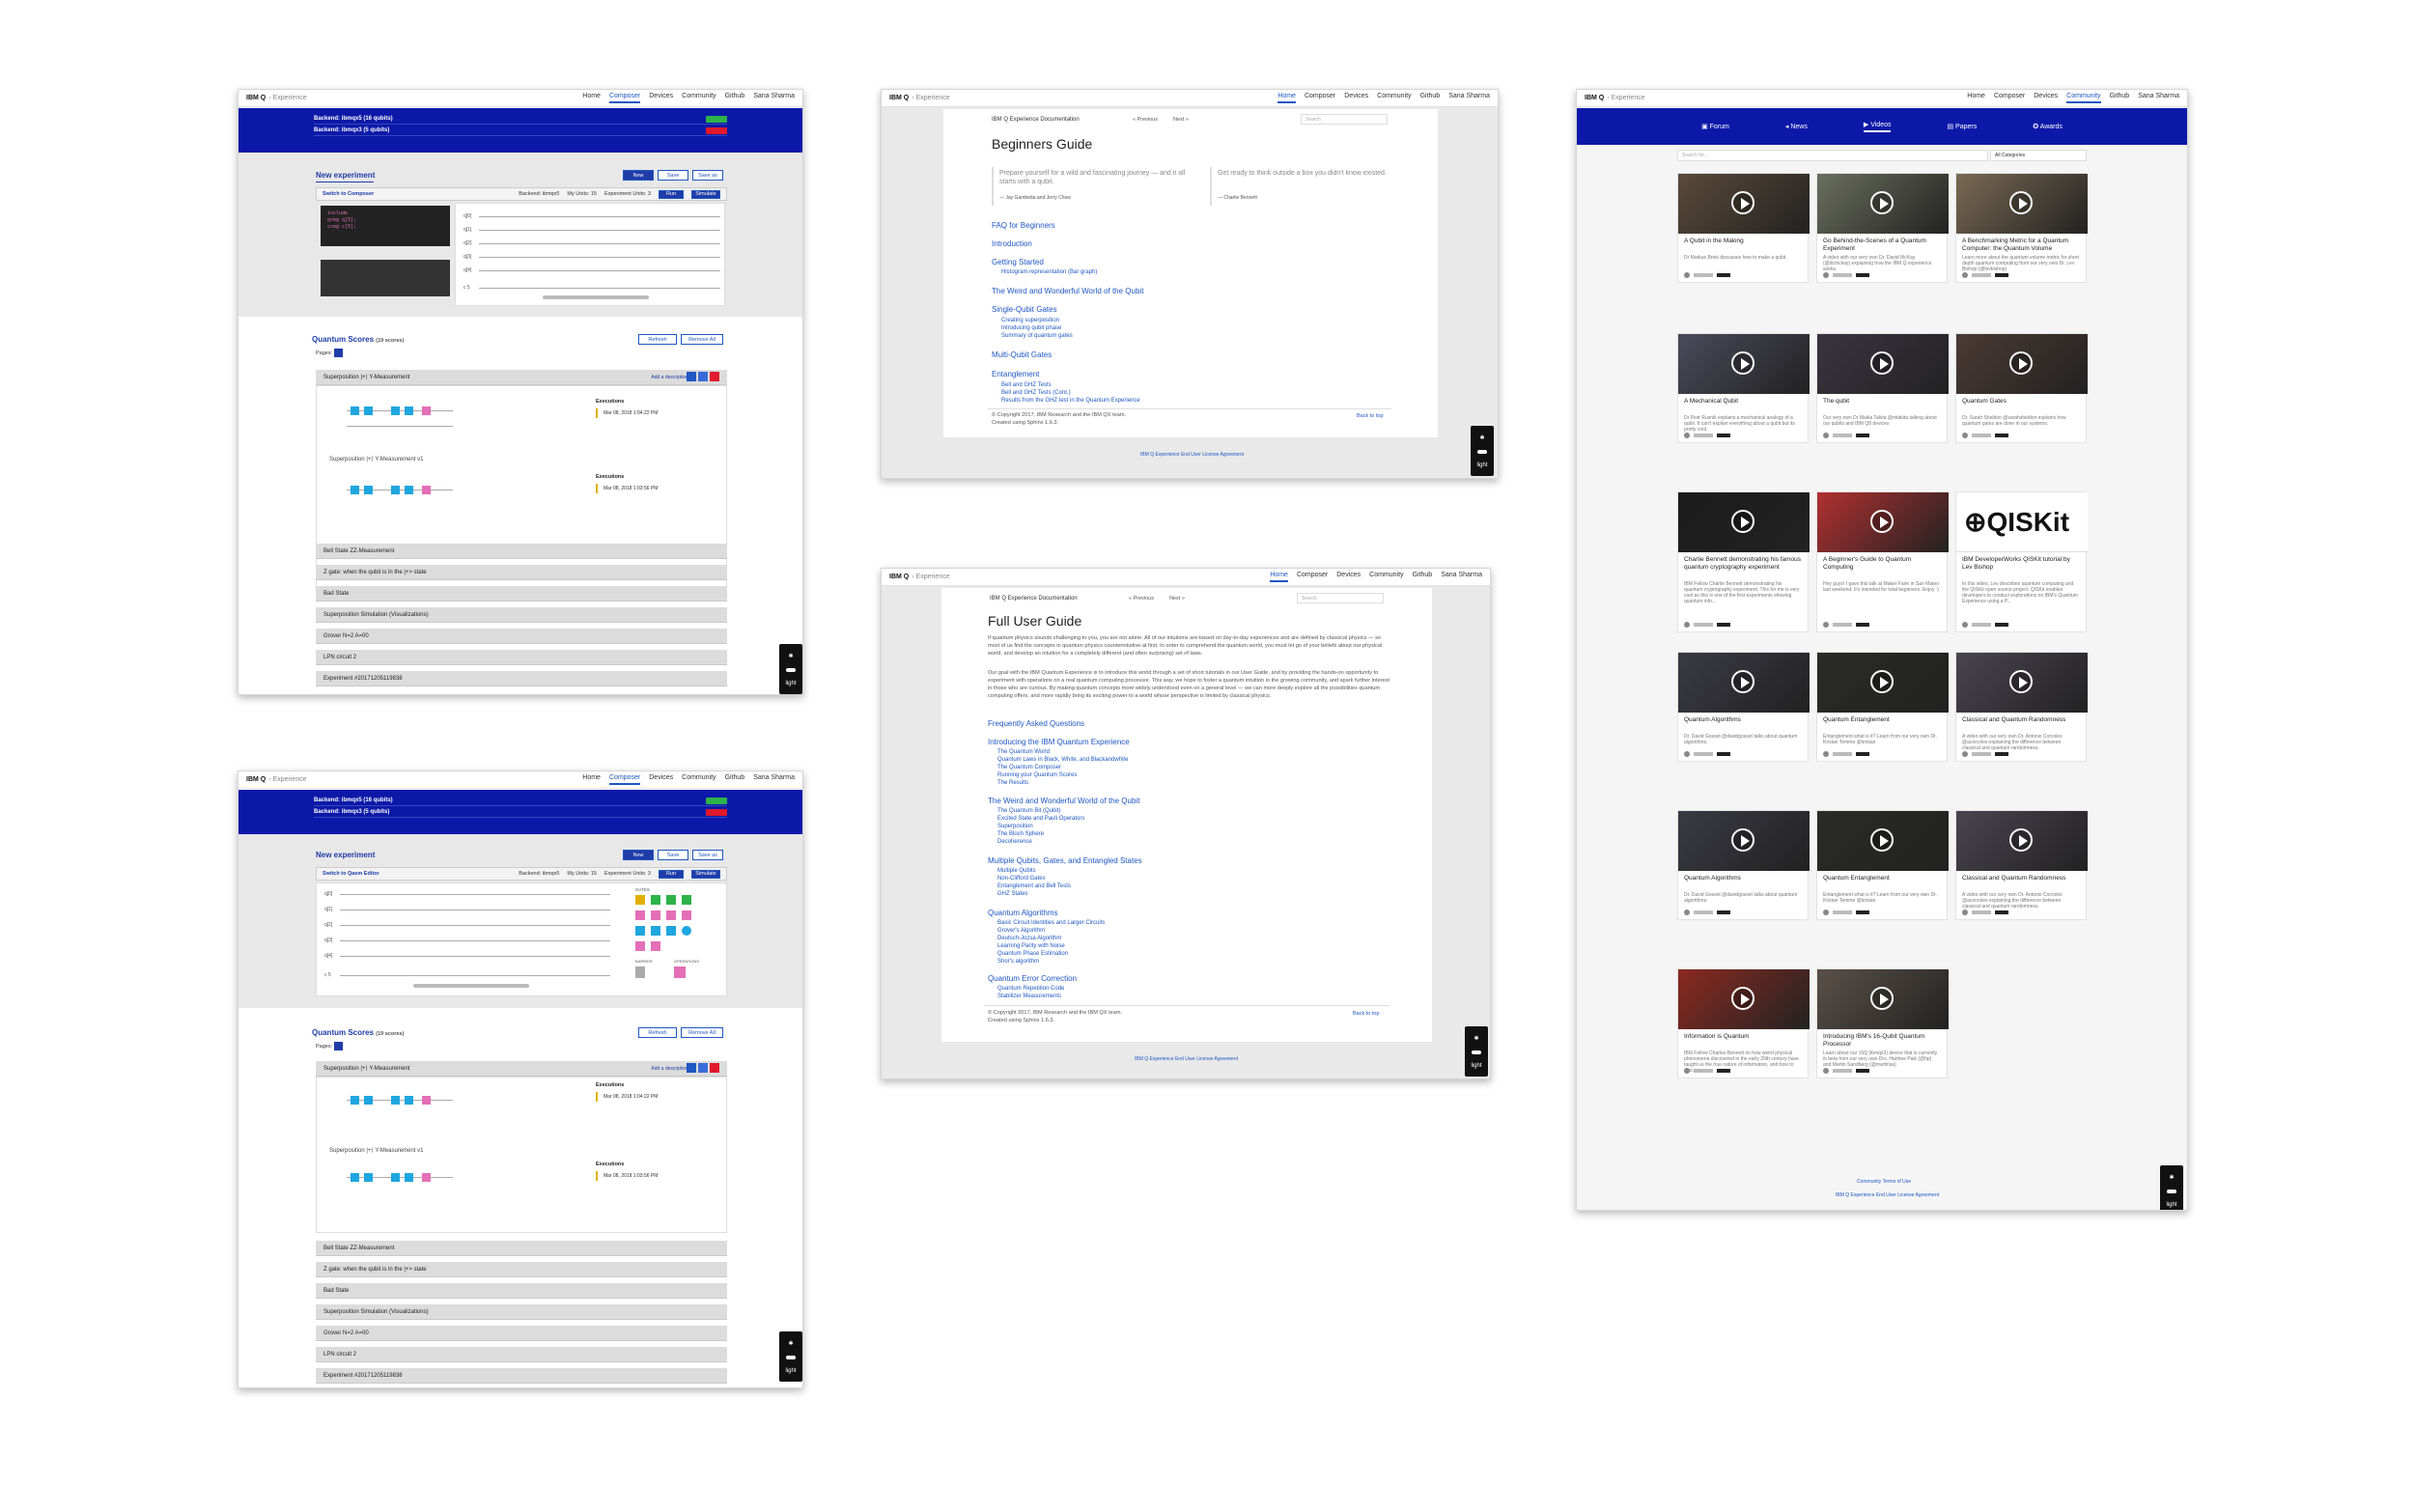 The width and height of the screenshot is (2414, 1512). What do you see at coordinates (1021, 879) in the screenshot?
I see `subsection-link: Non-Clifford Gates` at bounding box center [1021, 879].